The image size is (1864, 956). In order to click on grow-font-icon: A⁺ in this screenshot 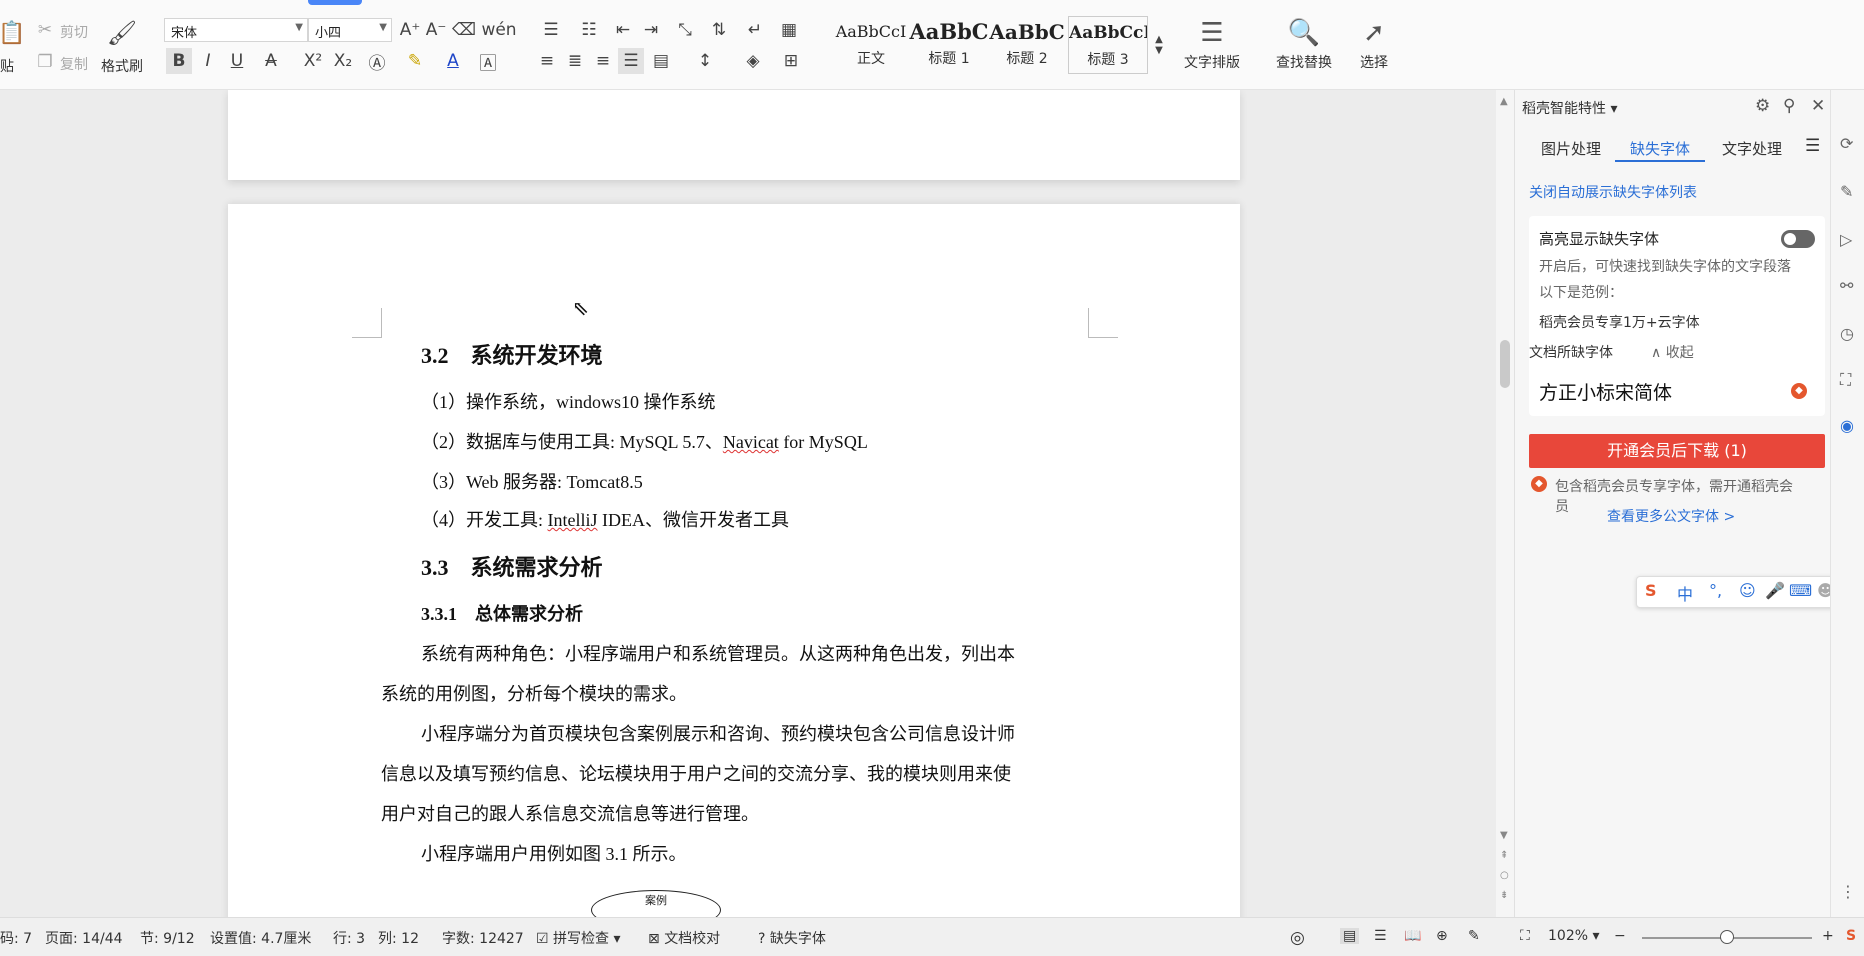, I will do `click(410, 30)`.